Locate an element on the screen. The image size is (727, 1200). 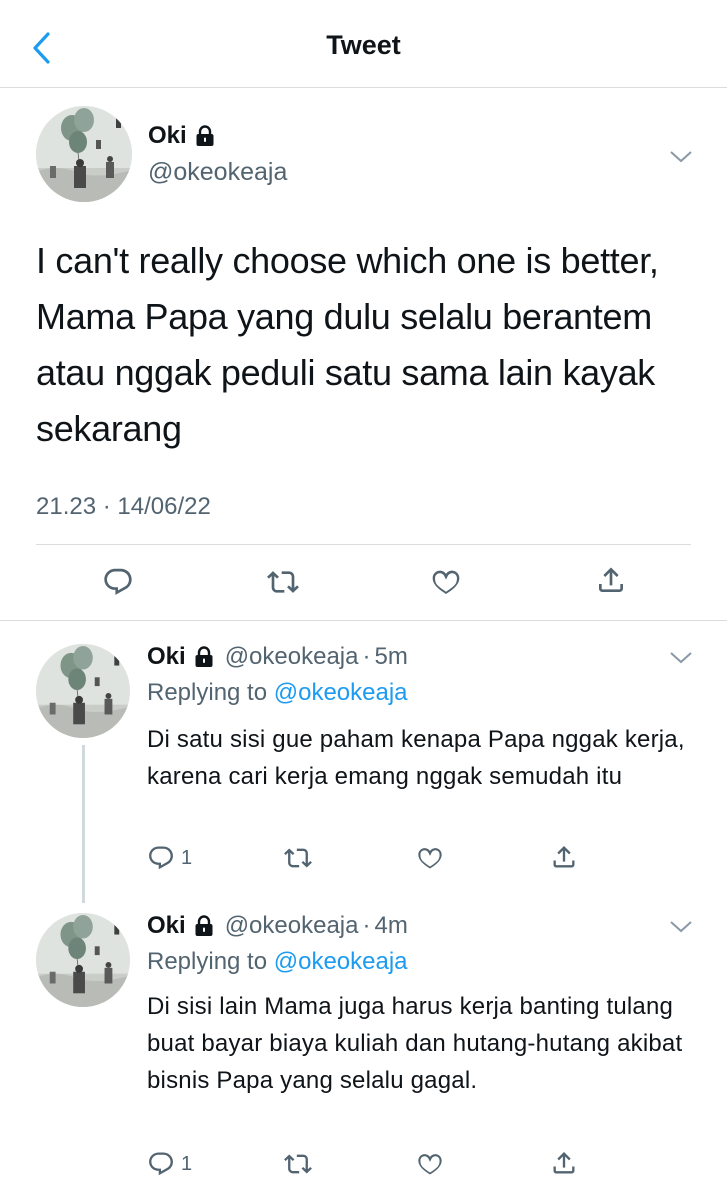
reply-button is located at coordinates (118, 582).